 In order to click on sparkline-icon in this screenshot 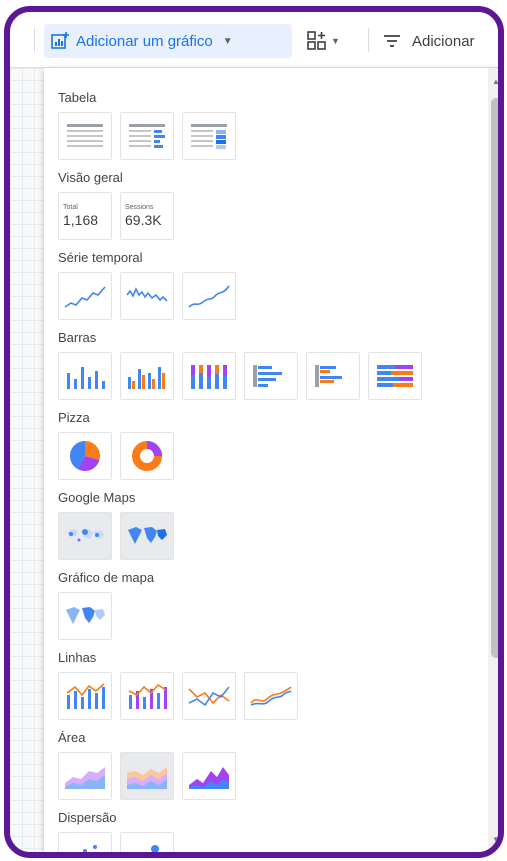, I will do `click(147, 294)`.